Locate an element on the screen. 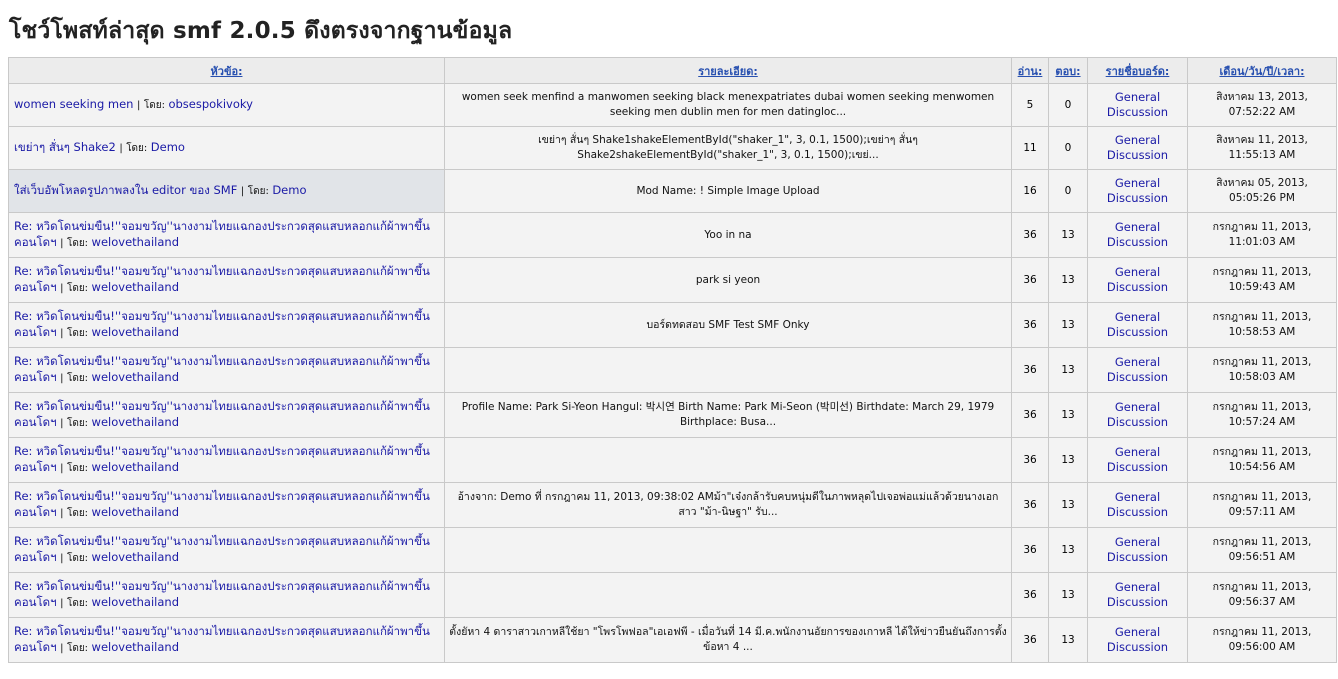  date-cell: กรกฎาคม 11, 2013, 10:58:53 AM is located at coordinates (1262, 325).